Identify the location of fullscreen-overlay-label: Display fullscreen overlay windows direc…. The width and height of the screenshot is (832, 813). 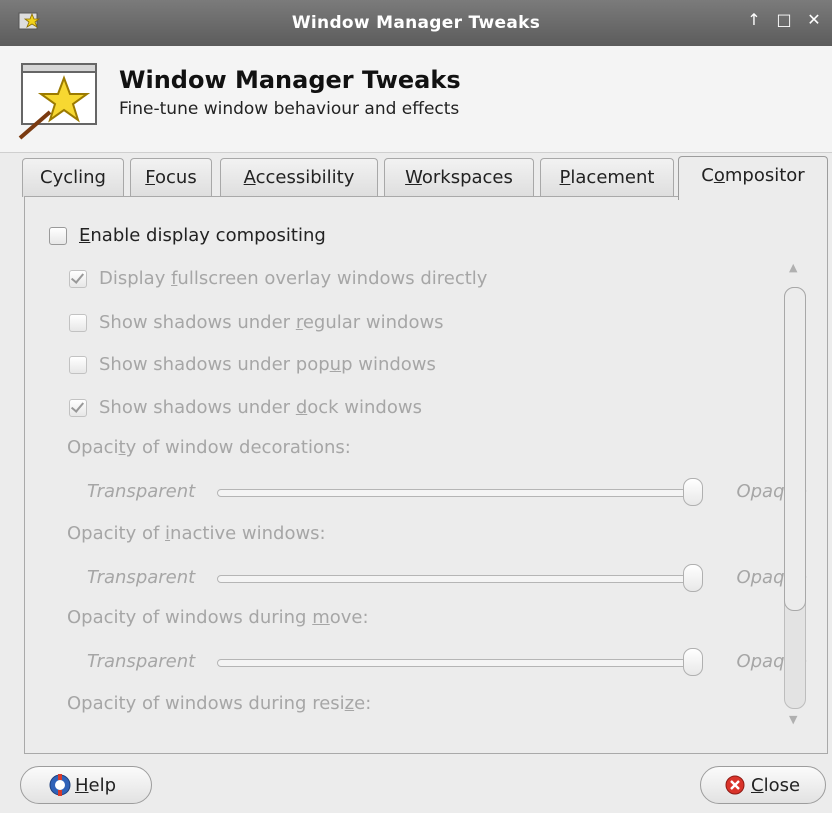
(293, 278).